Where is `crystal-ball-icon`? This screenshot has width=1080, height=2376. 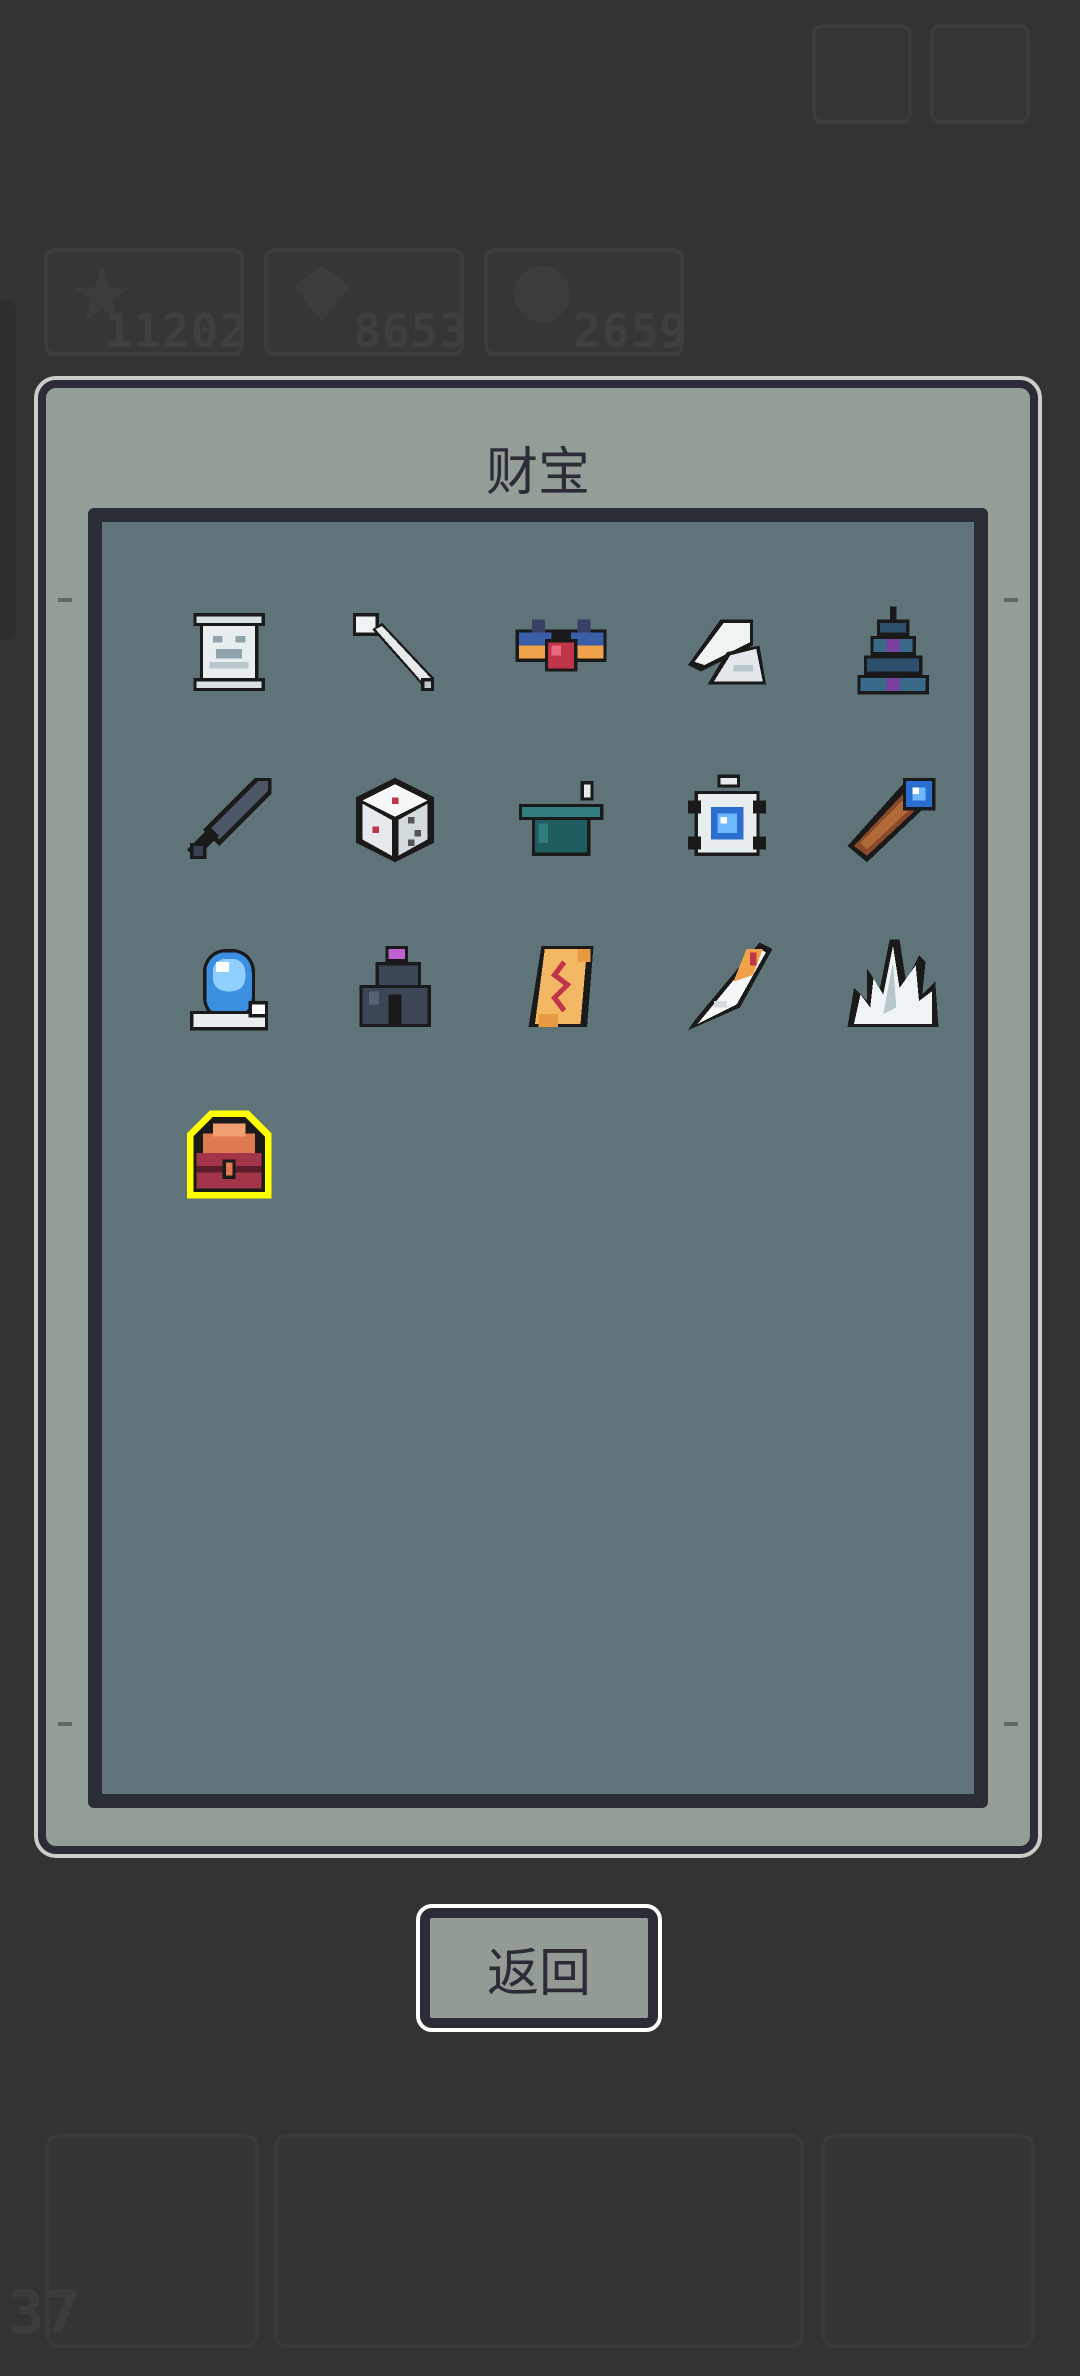
crystal-ball-icon is located at coordinates (229, 990).